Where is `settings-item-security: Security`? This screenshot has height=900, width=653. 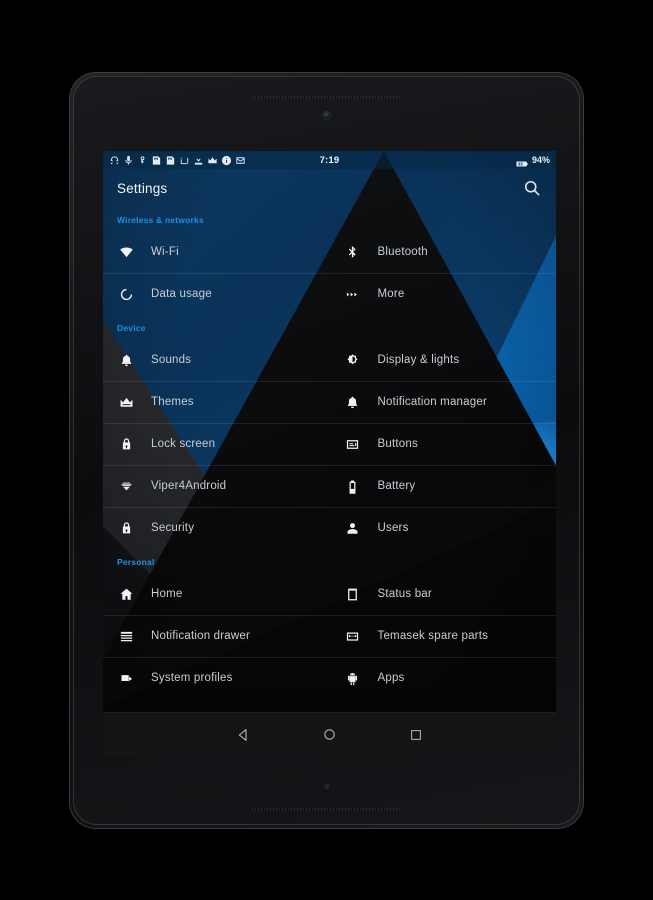
settings-item-security: Security is located at coordinates (216, 528).